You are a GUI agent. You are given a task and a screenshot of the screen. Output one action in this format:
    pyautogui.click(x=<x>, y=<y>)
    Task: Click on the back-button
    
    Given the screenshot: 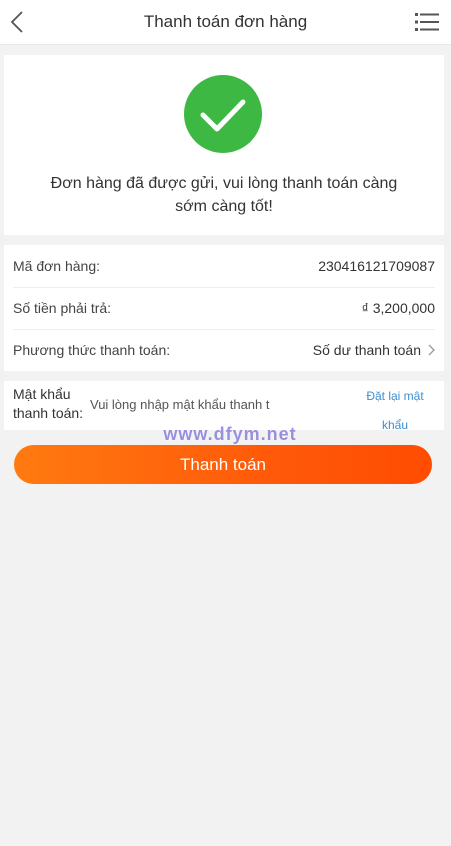 What is the action you would take?
    pyautogui.click(x=19, y=22)
    